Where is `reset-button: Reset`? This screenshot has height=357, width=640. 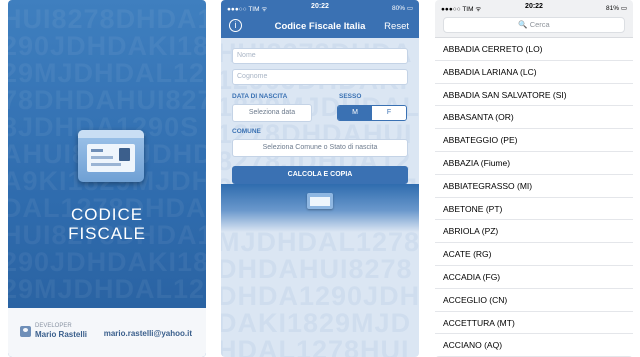 reset-button: Reset is located at coordinates (396, 26).